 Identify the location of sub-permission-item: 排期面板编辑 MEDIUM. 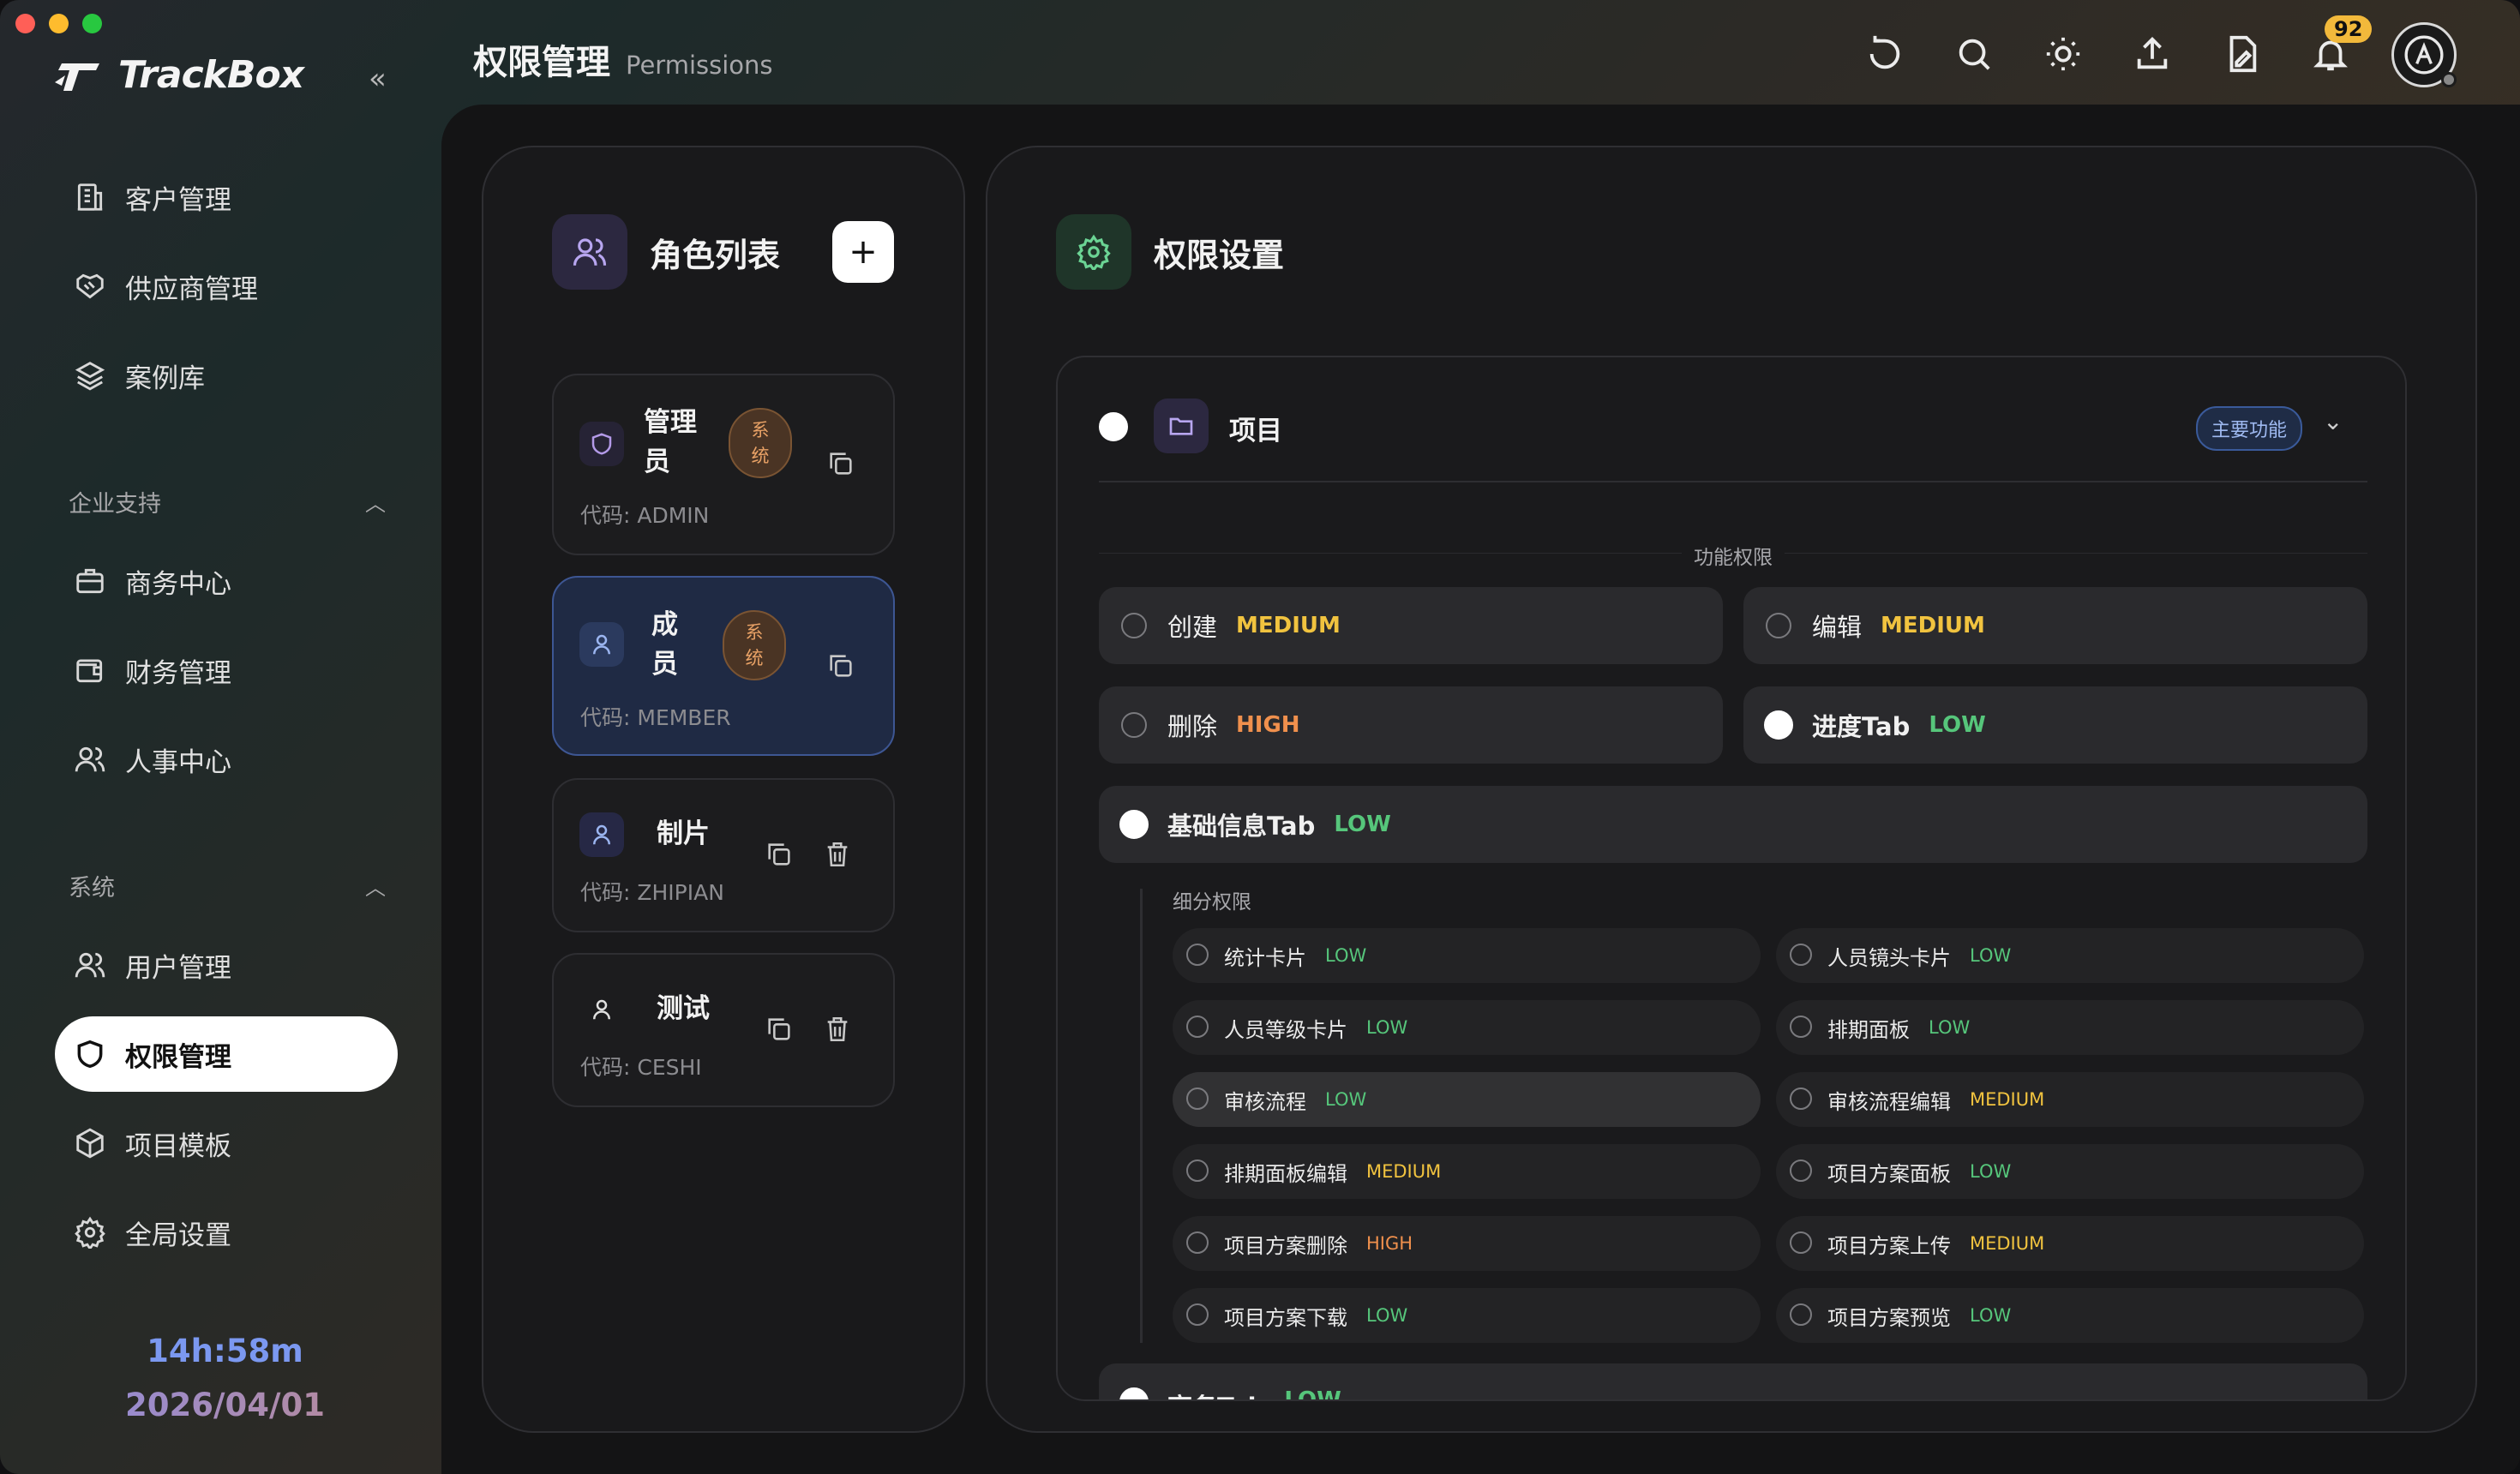
(1467, 1171).